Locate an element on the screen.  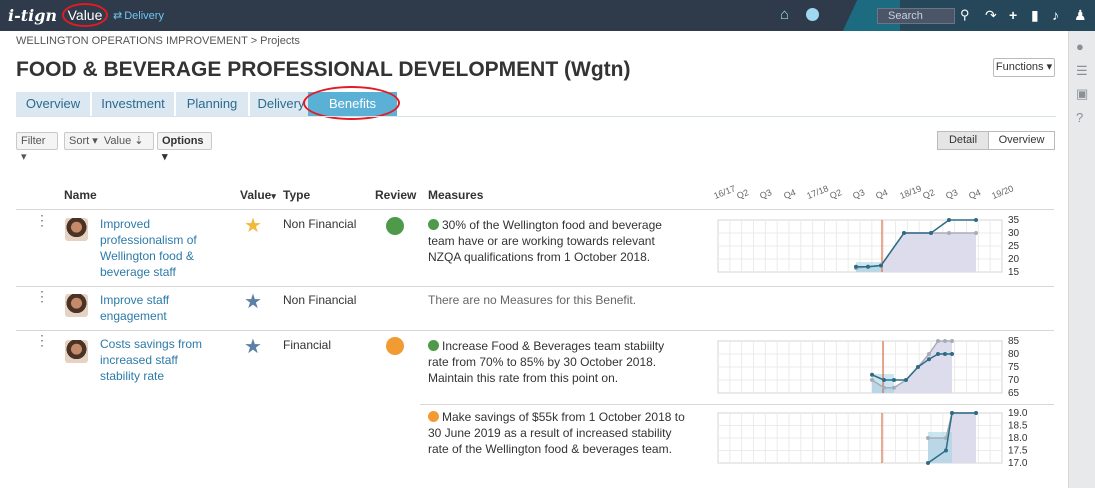
value-header-label: Value is located at coordinates (256, 195).